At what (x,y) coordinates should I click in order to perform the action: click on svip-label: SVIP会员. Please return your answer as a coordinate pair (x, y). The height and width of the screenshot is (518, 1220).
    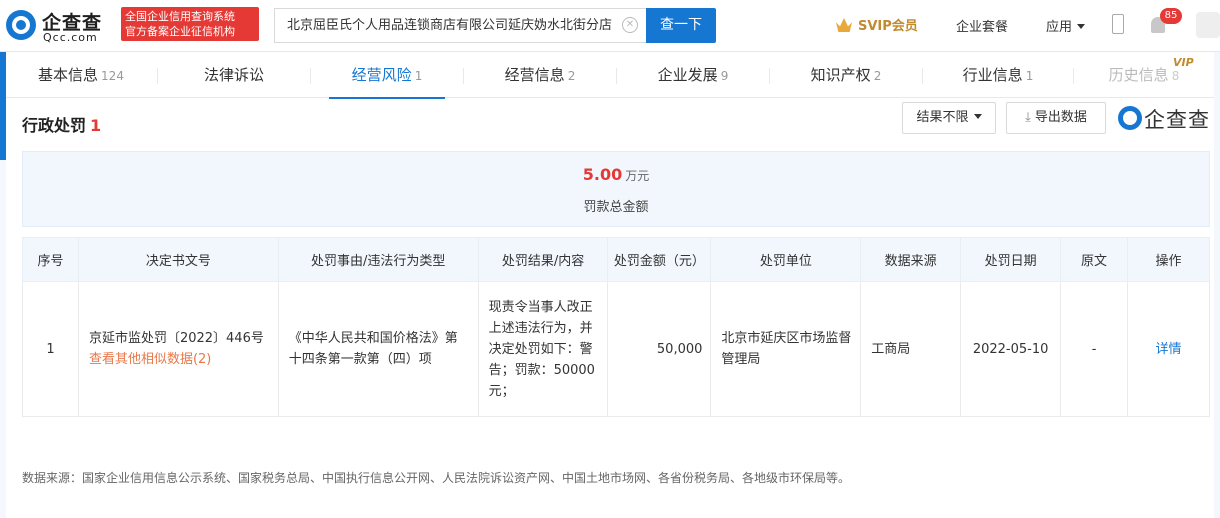
    Looking at the image, I should click on (888, 26).